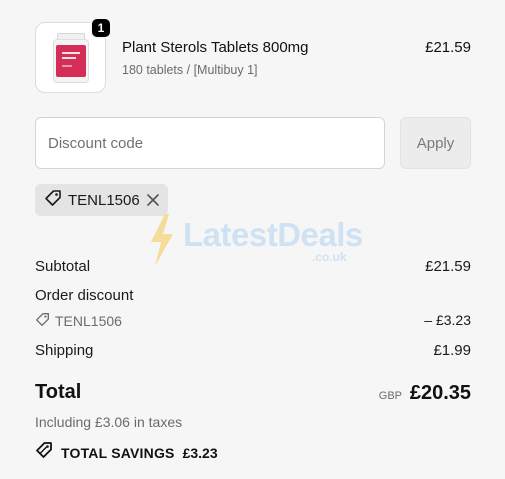 The width and height of the screenshot is (505, 479). I want to click on watermark-brand: LatestDeals, so click(273, 234).